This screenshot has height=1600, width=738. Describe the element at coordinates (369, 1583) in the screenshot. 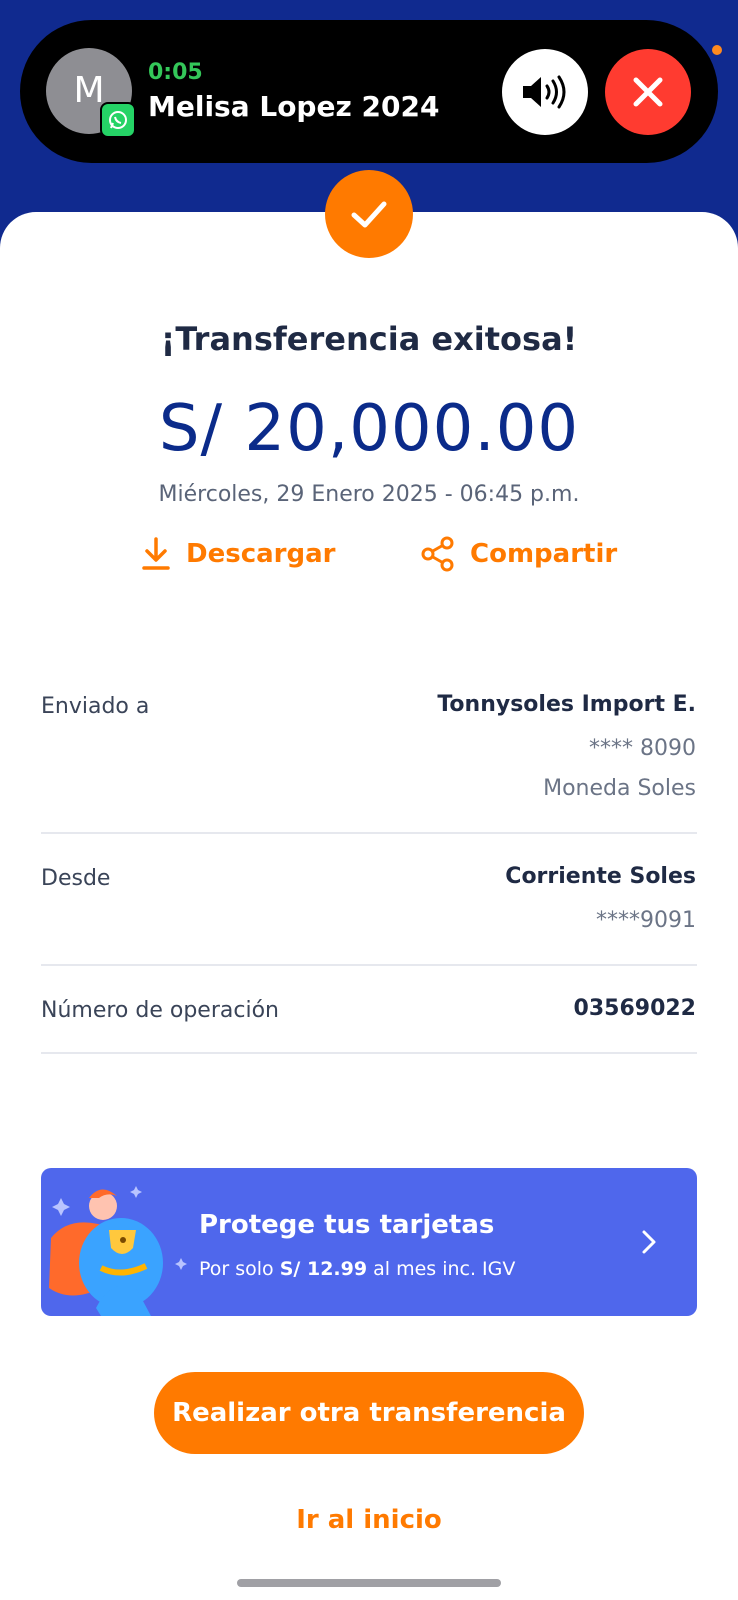

I see `home-indicator` at that location.